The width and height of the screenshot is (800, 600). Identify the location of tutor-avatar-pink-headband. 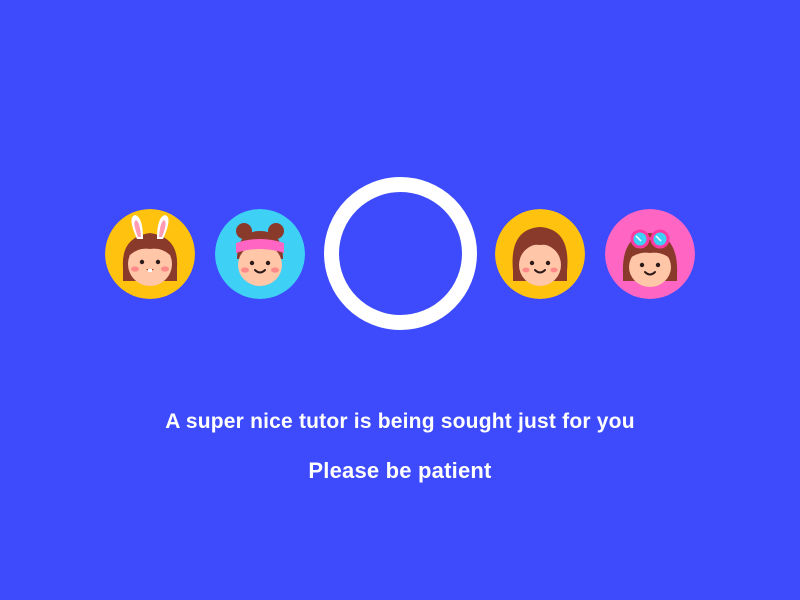
(260, 254).